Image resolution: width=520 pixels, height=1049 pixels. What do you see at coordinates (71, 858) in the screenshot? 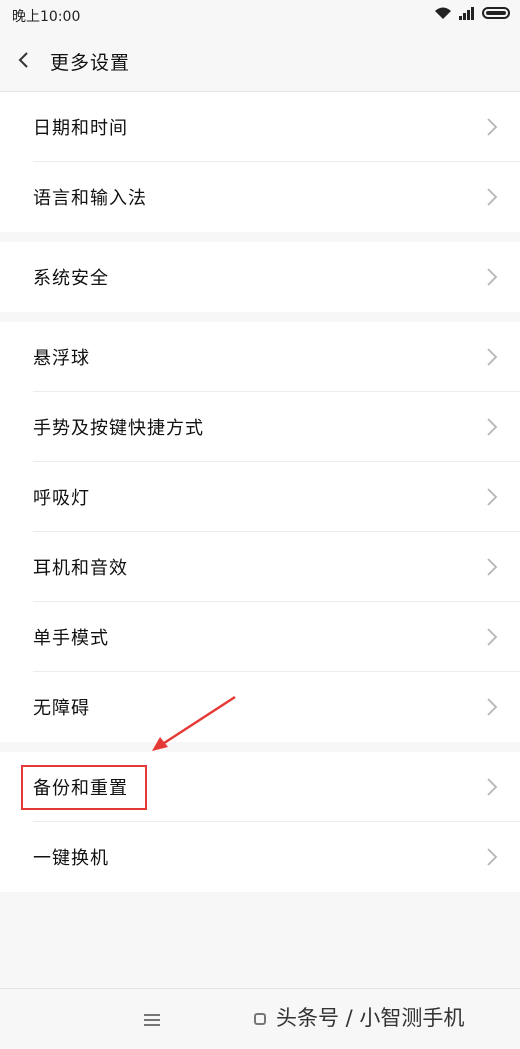
I see `settings-item-label: 一键换机` at bounding box center [71, 858].